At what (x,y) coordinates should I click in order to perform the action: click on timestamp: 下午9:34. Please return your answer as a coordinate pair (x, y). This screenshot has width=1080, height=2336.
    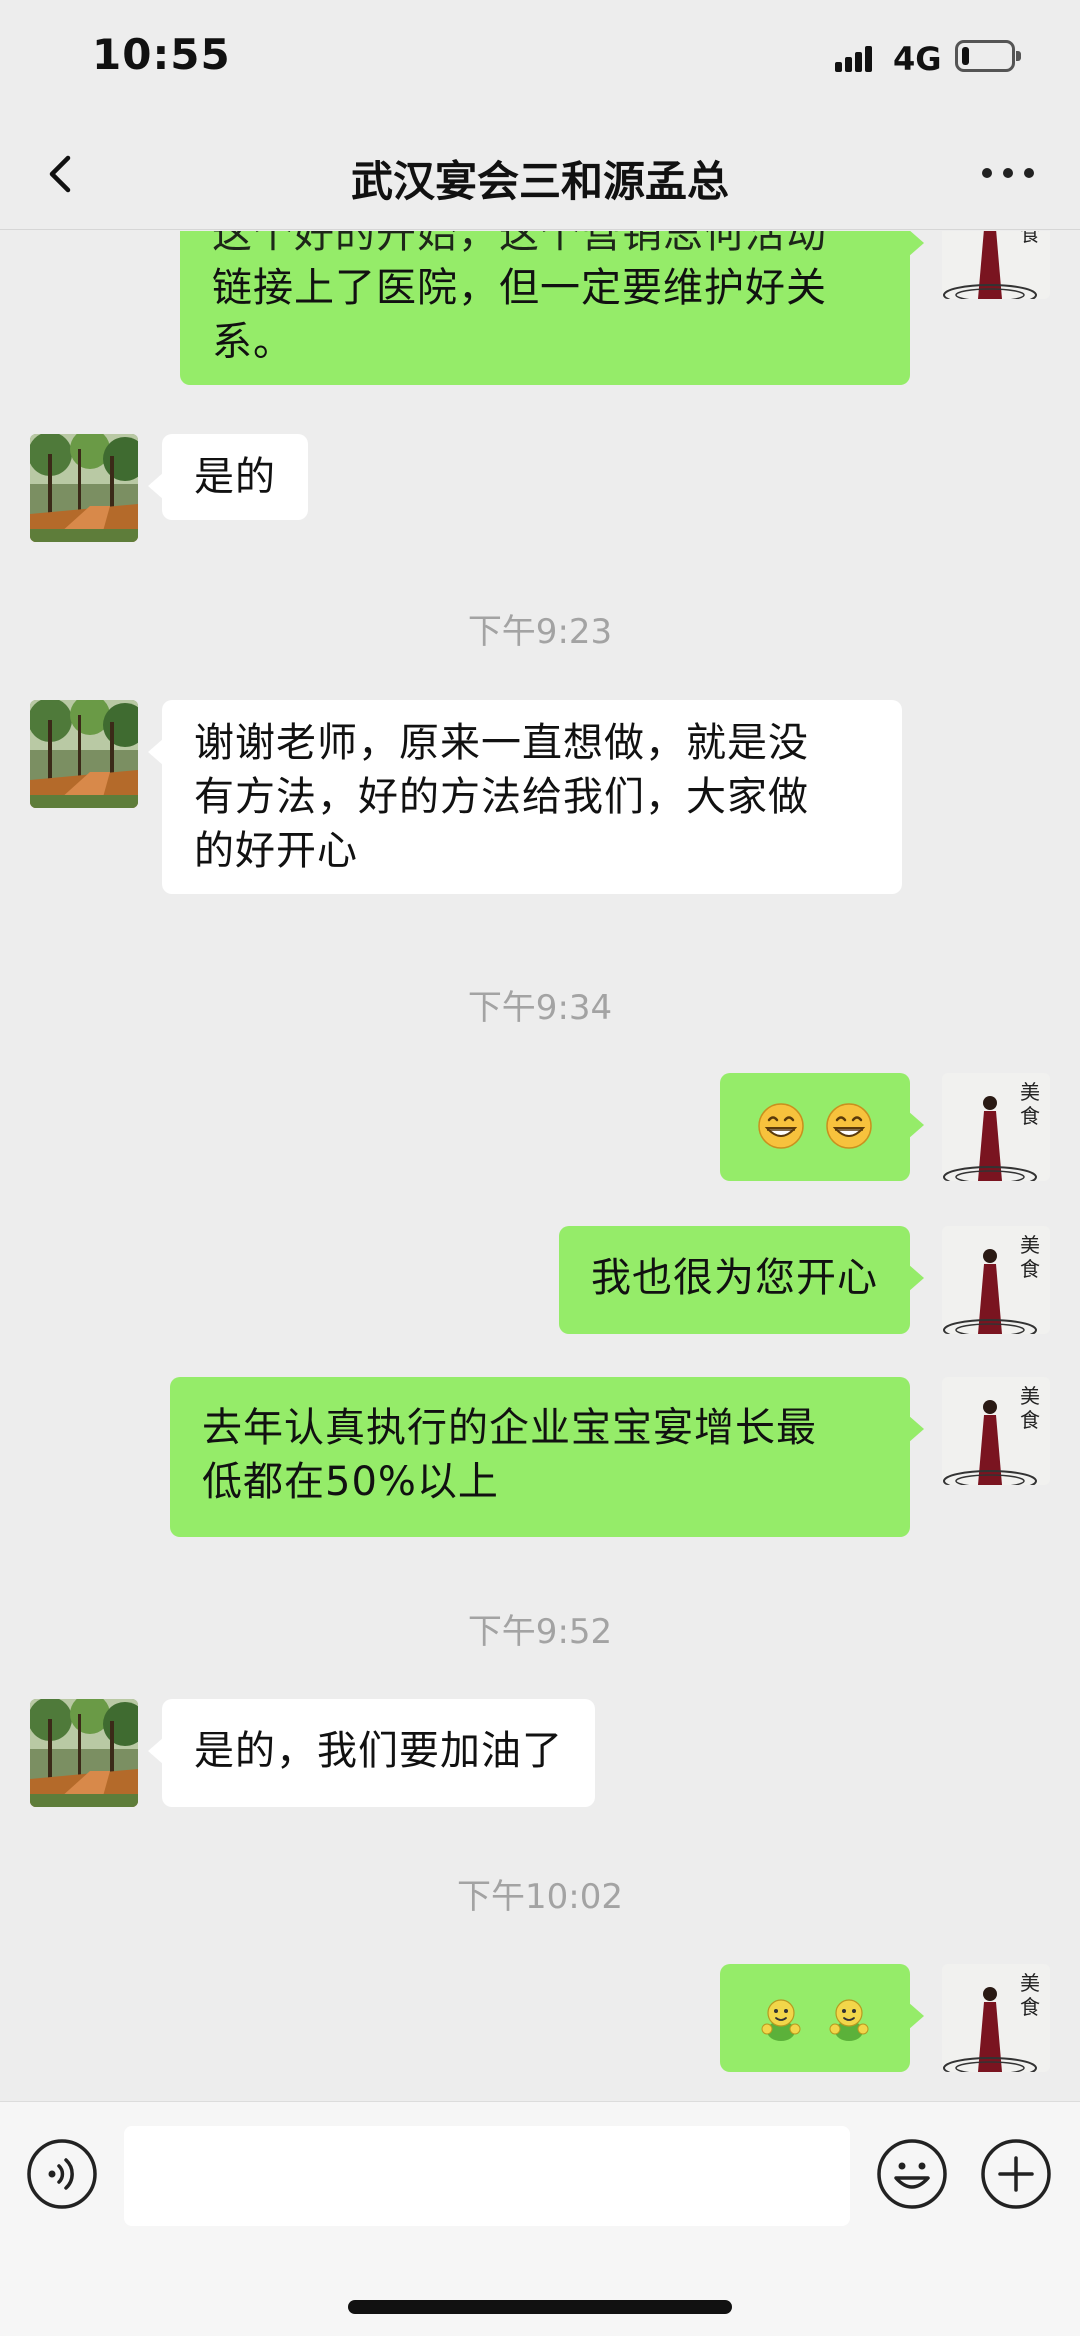
    Looking at the image, I should click on (540, 1008).